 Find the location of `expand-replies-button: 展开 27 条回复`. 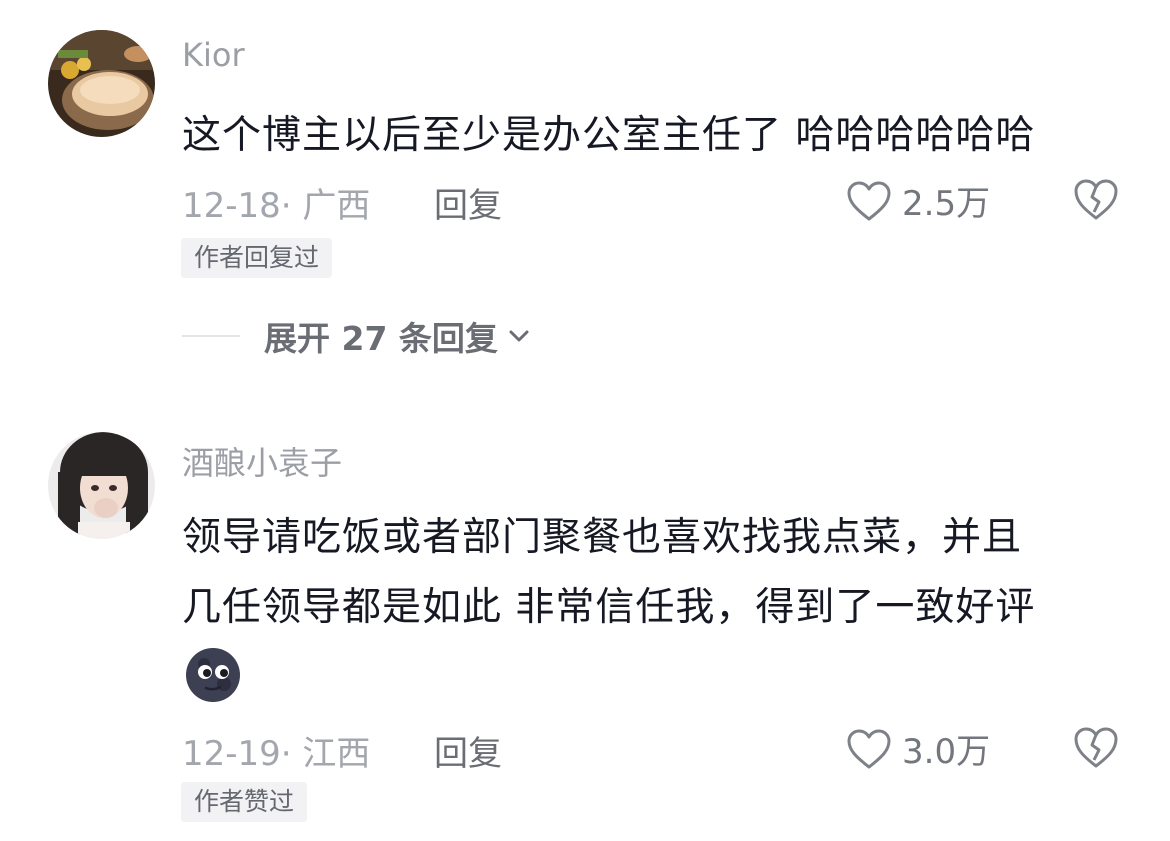

expand-replies-button: 展开 27 条回复 is located at coordinates (356, 336).